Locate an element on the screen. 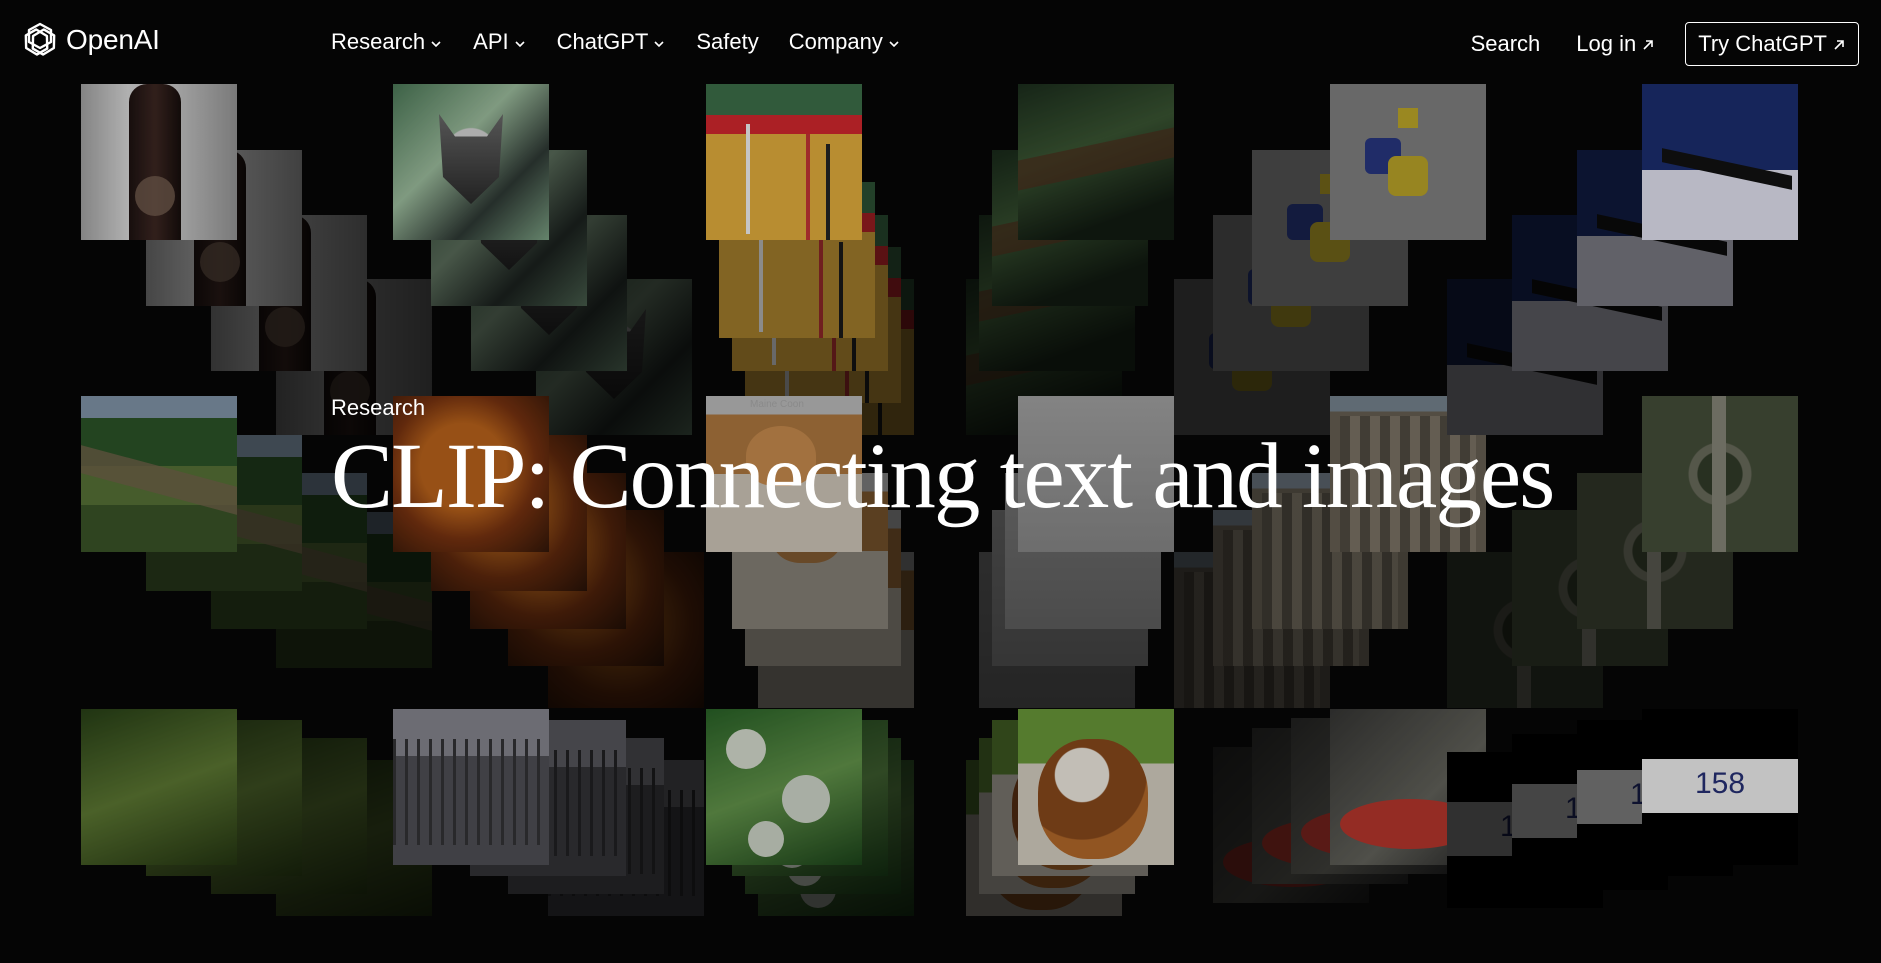 Image resolution: width=1881 pixels, height=963 pixels. nav-item-company: Company is located at coordinates (845, 42).